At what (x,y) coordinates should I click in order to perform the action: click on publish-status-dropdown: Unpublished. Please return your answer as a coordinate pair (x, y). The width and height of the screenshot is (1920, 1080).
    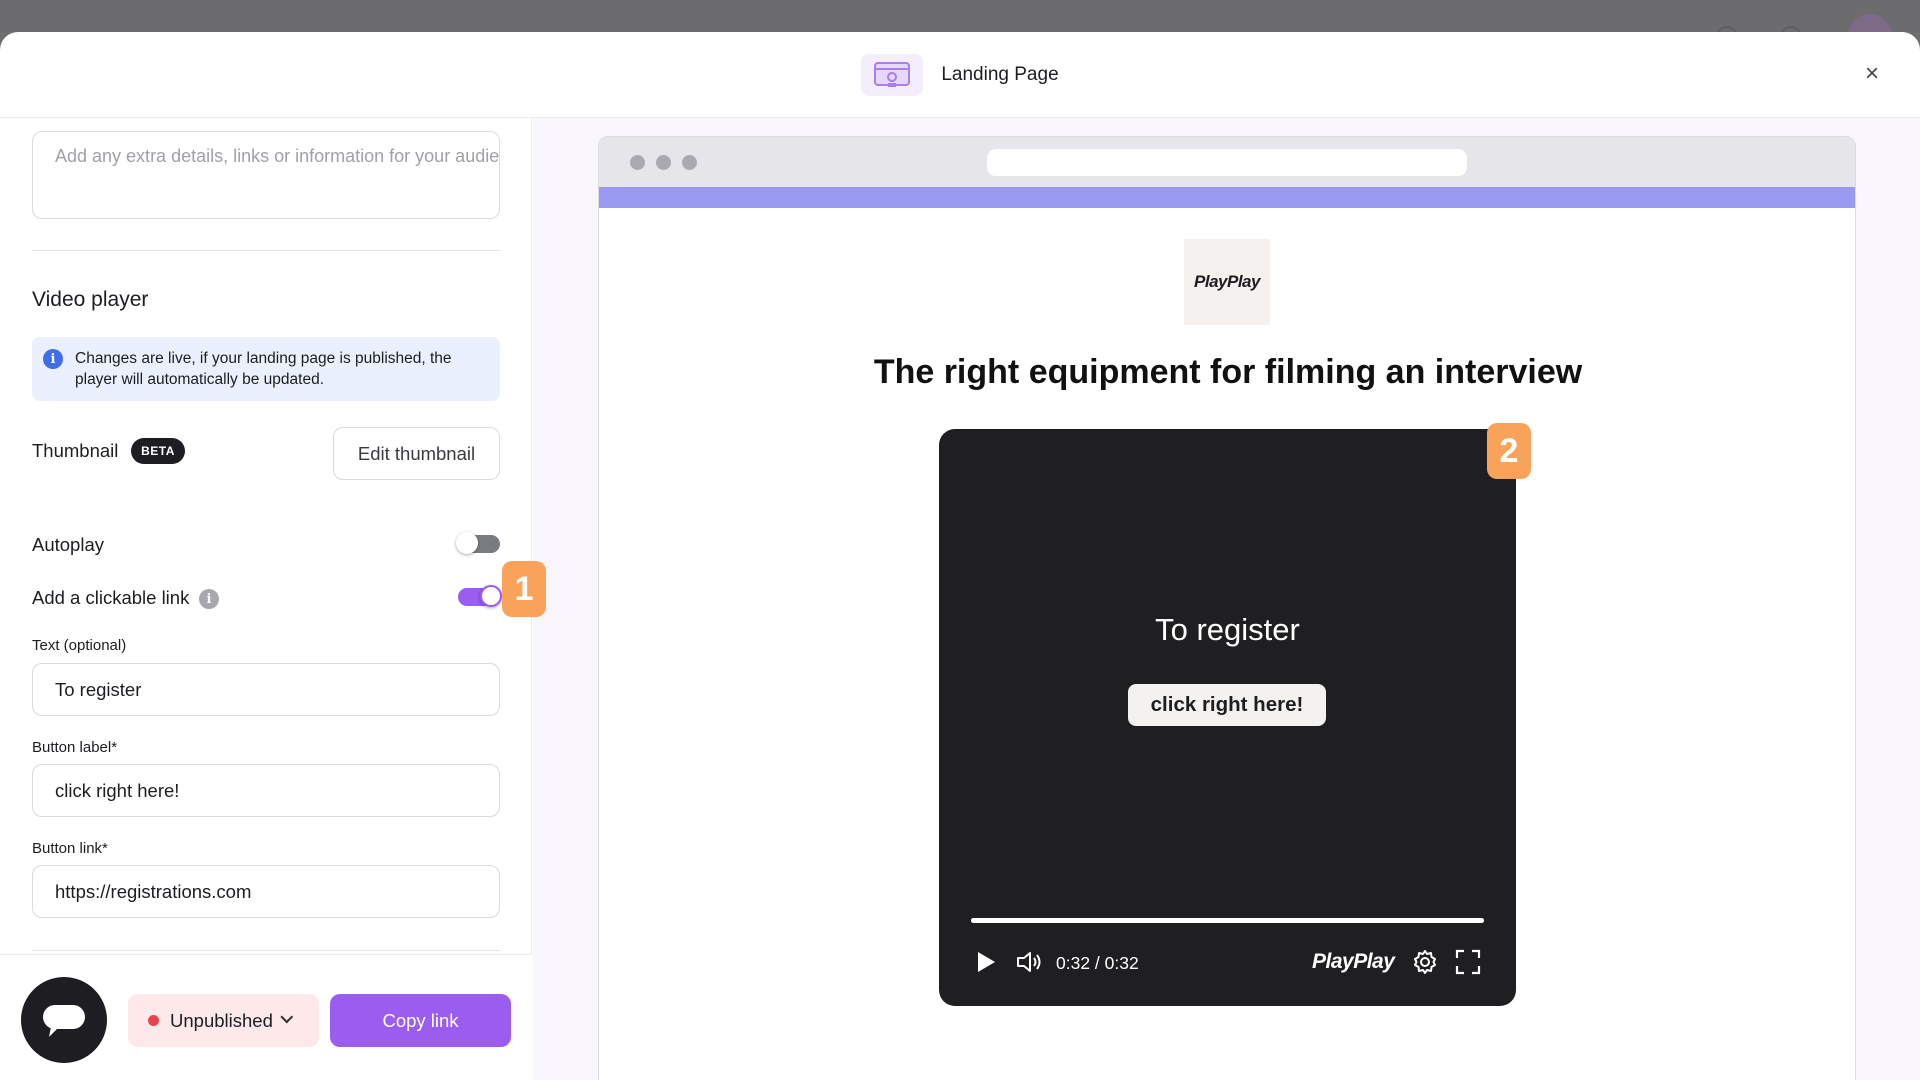
    Looking at the image, I should click on (223, 1020).